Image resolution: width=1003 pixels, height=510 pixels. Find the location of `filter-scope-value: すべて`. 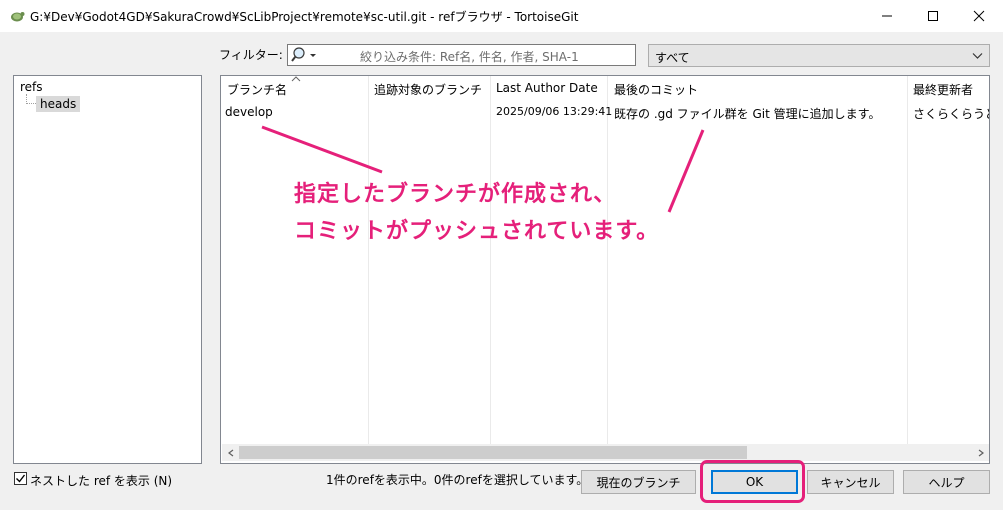

filter-scope-value: すべて is located at coordinates (672, 58).